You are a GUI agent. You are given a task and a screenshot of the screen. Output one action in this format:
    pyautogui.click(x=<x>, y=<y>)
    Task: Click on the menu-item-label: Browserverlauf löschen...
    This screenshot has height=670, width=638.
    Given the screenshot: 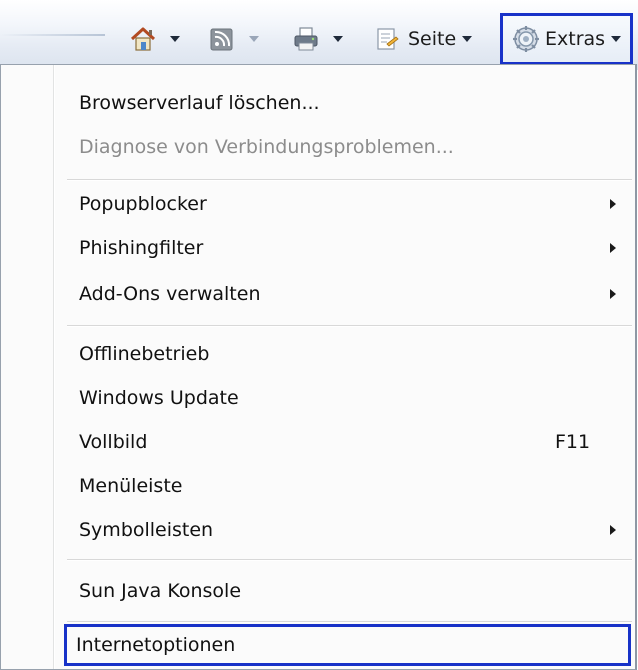 What is the action you would take?
    pyautogui.click(x=199, y=103)
    